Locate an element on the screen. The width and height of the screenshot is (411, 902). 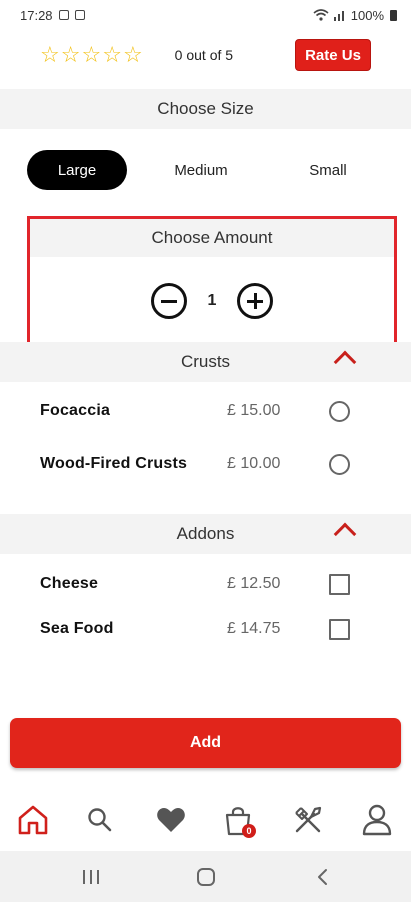
amount-section: Choose Amount 1 is located at coordinates (212, 281).